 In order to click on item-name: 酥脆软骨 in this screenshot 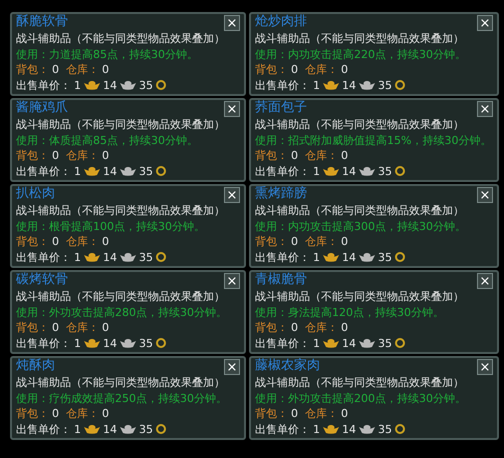, I will do `click(42, 22)`.